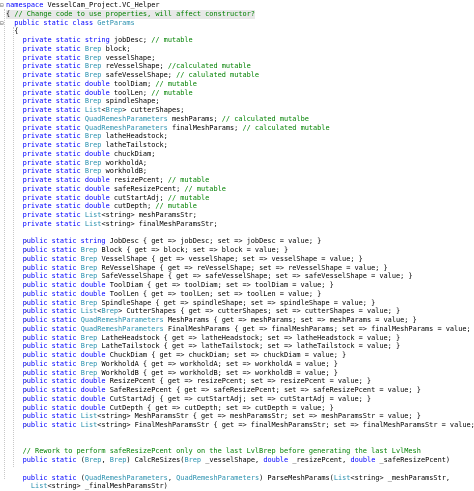 The height and width of the screenshot is (491, 474). I want to click on code-token: <string> _meshParamsStr,, so click(400, 477).